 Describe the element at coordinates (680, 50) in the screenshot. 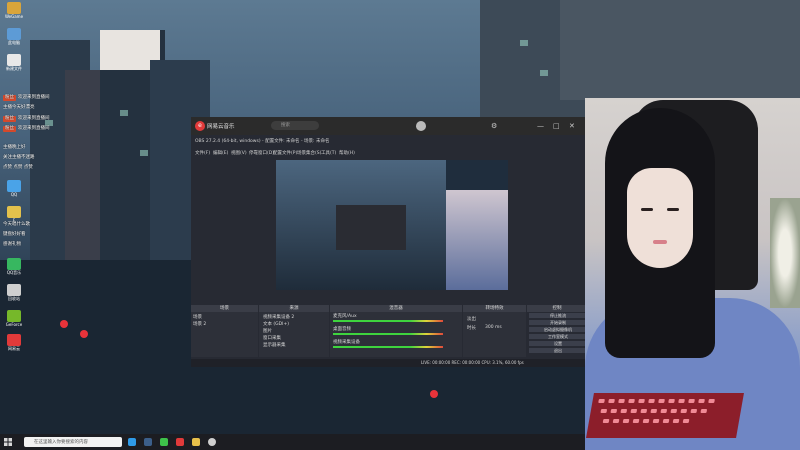

I see `building` at that location.